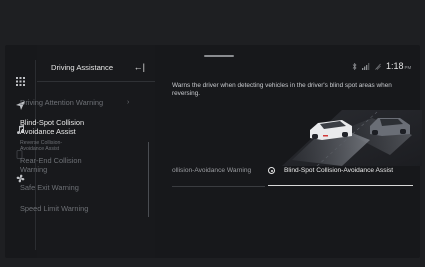 The height and width of the screenshot is (267, 425). Describe the element at coordinates (63, 127) in the screenshot. I see `menu-item-blind-spot-collision-avoidance-assist: Blind-Spot Collision Avoidance Assist` at that location.